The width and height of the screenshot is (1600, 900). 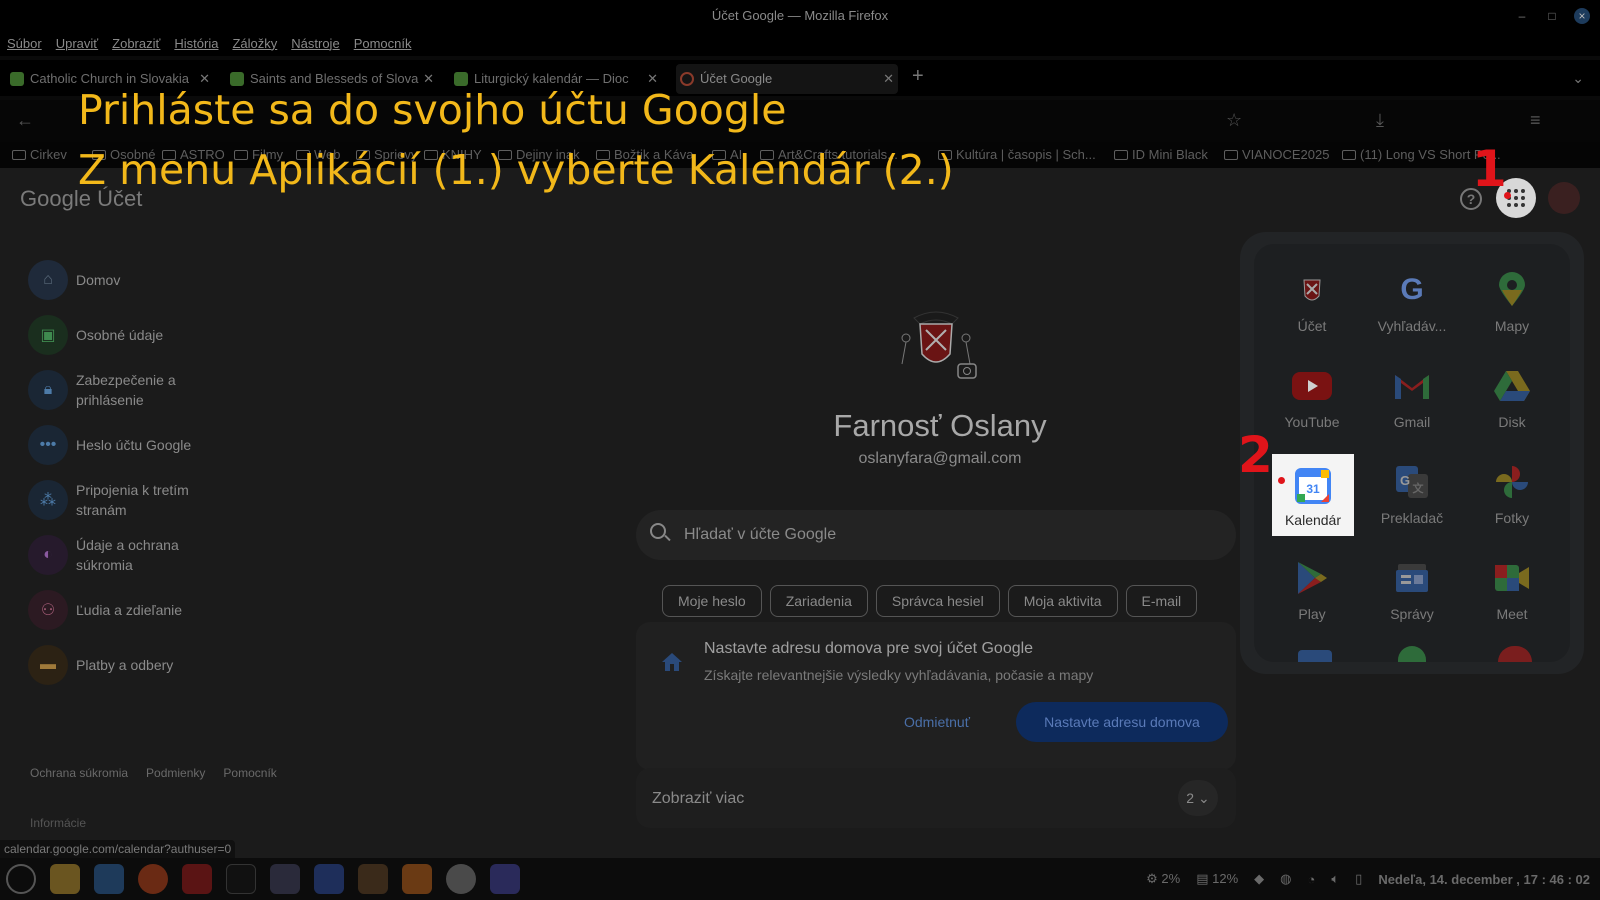 I want to click on shield-icon: ◍, so click(x=1285, y=879).